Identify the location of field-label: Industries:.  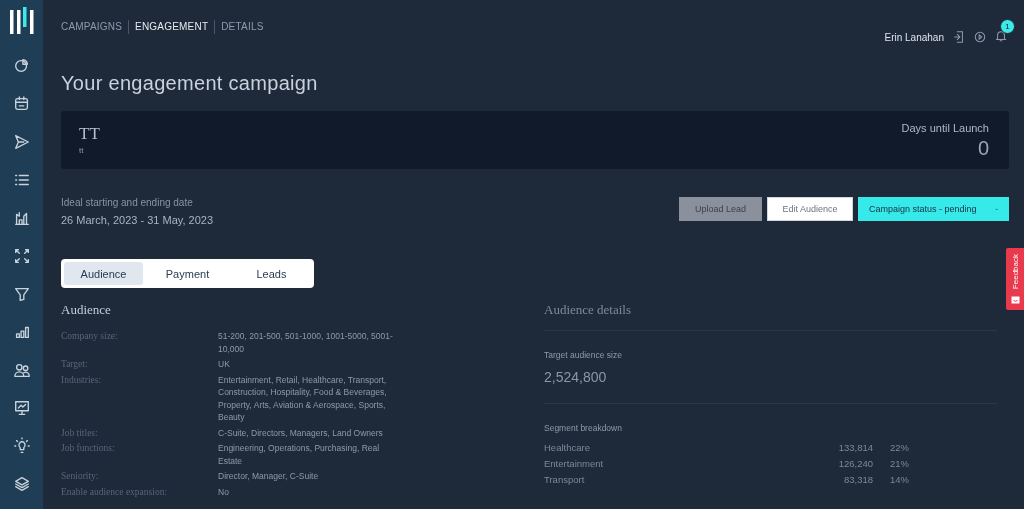
(82, 380).